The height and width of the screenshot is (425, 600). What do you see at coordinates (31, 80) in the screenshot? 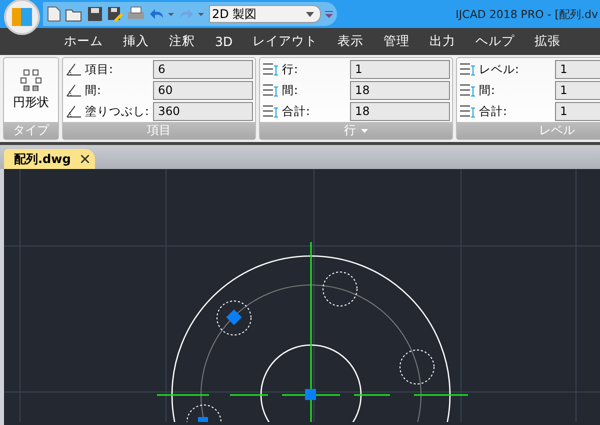
I see `polar-array-icon` at bounding box center [31, 80].